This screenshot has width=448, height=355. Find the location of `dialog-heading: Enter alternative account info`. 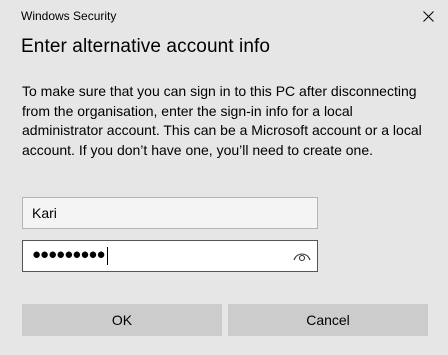

dialog-heading: Enter alternative account info is located at coordinates (146, 46).